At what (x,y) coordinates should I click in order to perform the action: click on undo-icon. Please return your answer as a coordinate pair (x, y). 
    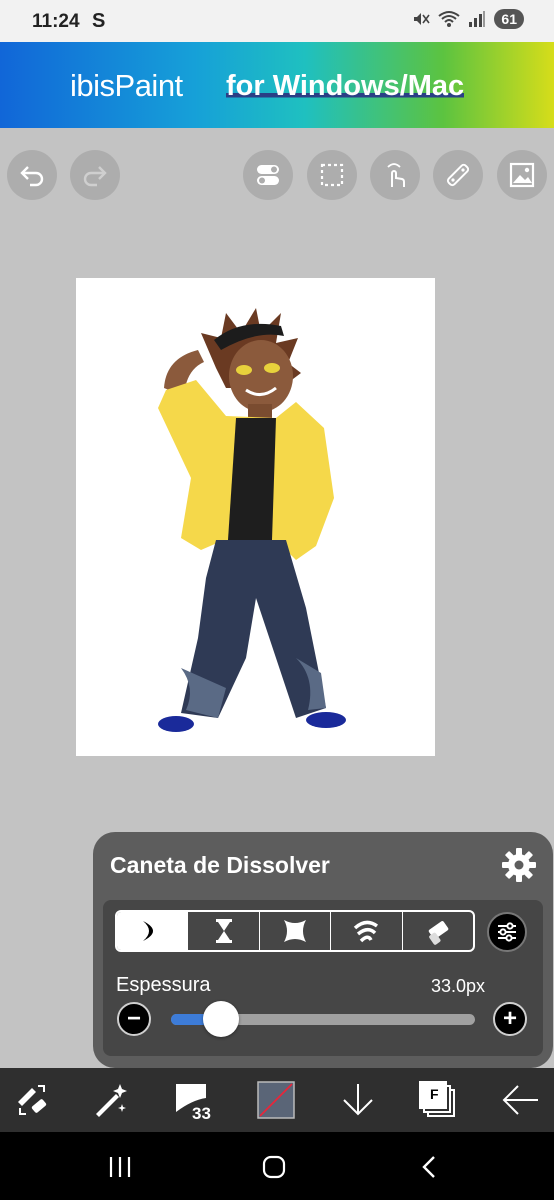
    Looking at the image, I should click on (32, 176).